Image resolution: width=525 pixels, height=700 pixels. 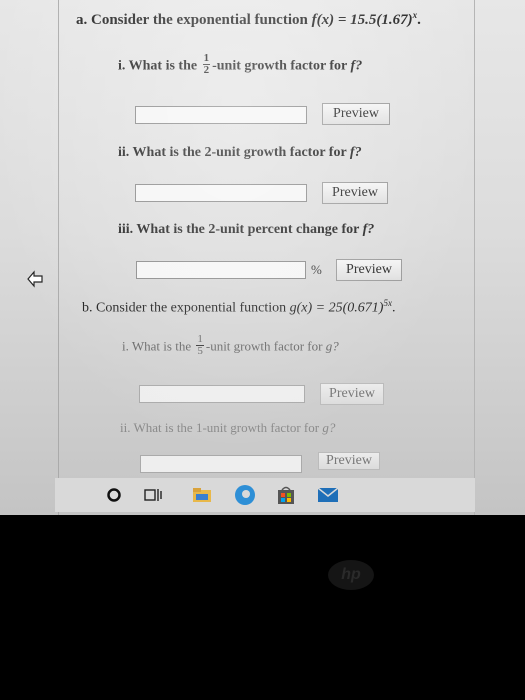 What do you see at coordinates (356, 114) in the screenshot?
I see `preview-button-a1: Preview` at bounding box center [356, 114].